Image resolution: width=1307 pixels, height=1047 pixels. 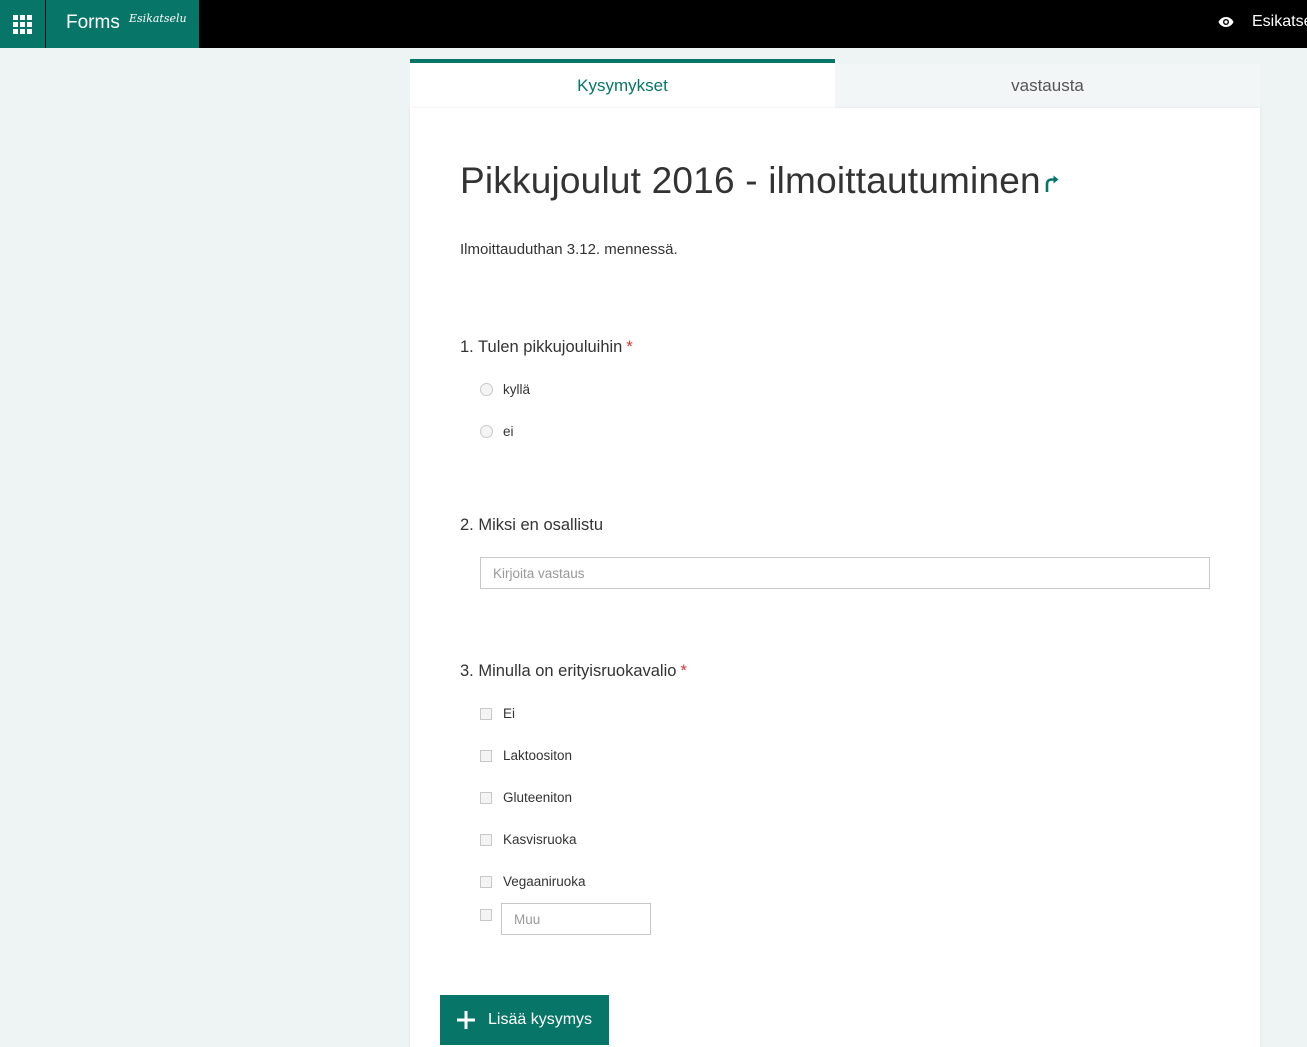 What do you see at coordinates (544, 881) in the screenshot?
I see `option-label: Vegaaniruoka` at bounding box center [544, 881].